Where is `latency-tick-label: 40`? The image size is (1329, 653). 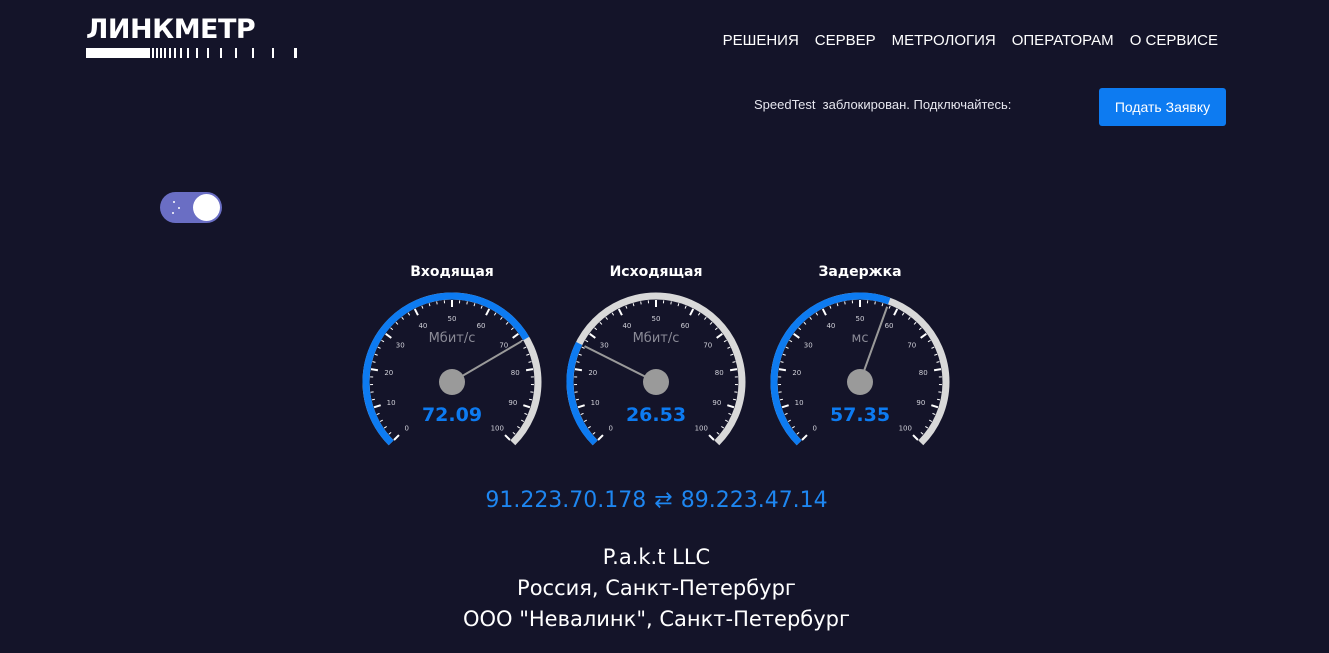 latency-tick-label: 40 is located at coordinates (830, 326).